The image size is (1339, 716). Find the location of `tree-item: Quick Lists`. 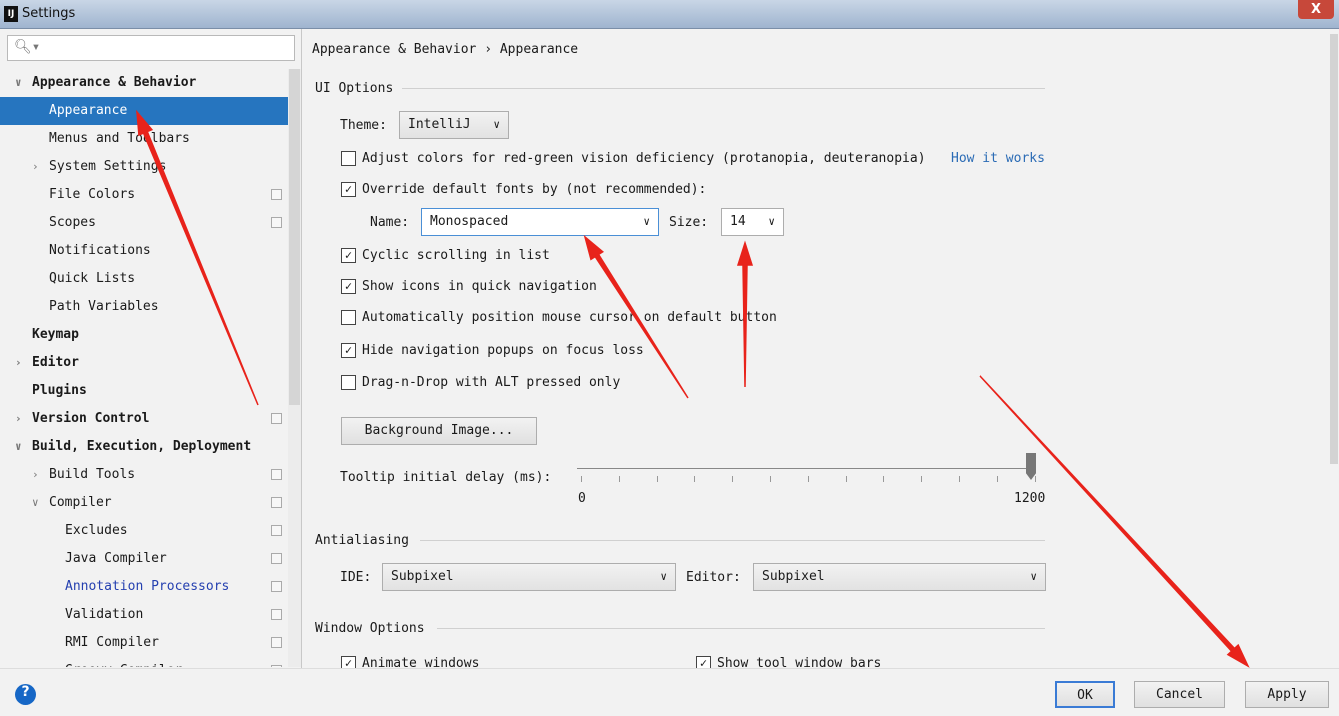

tree-item: Quick Lists is located at coordinates (144, 279).